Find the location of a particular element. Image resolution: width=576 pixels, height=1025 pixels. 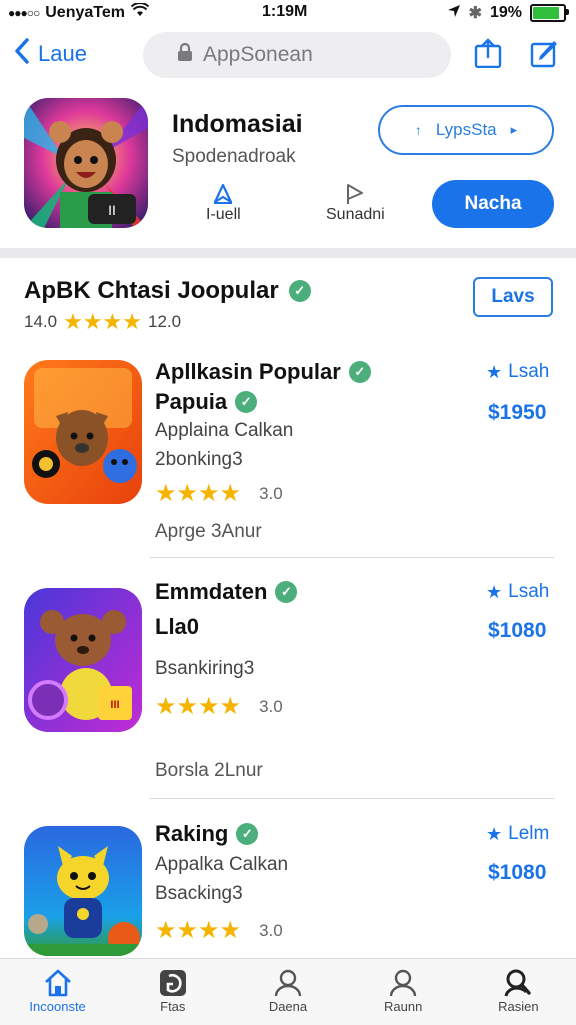

lock-icon is located at coordinates (185, 54).